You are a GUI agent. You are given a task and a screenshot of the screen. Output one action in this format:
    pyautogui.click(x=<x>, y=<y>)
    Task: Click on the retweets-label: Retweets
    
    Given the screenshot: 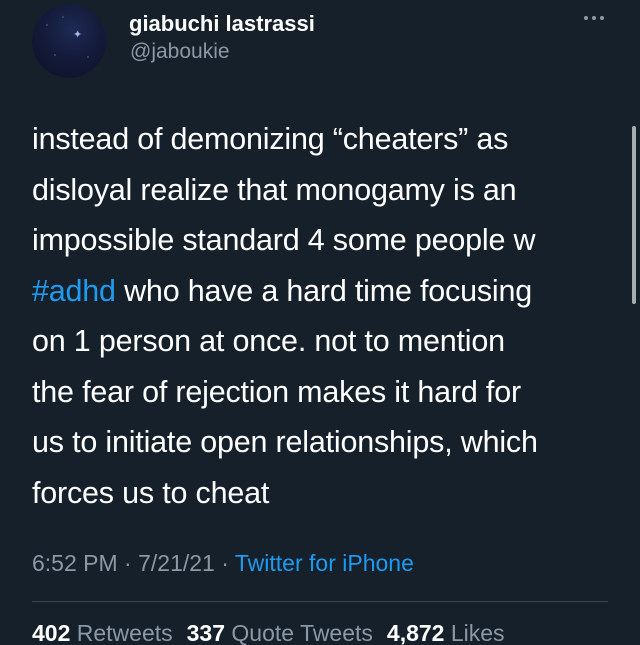 What is the action you would take?
    pyautogui.click(x=124, y=632)
    